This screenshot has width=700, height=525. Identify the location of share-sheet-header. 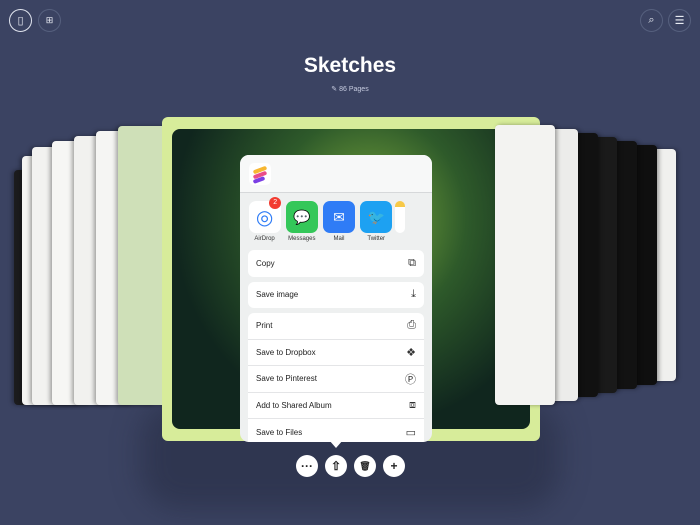
(336, 174).